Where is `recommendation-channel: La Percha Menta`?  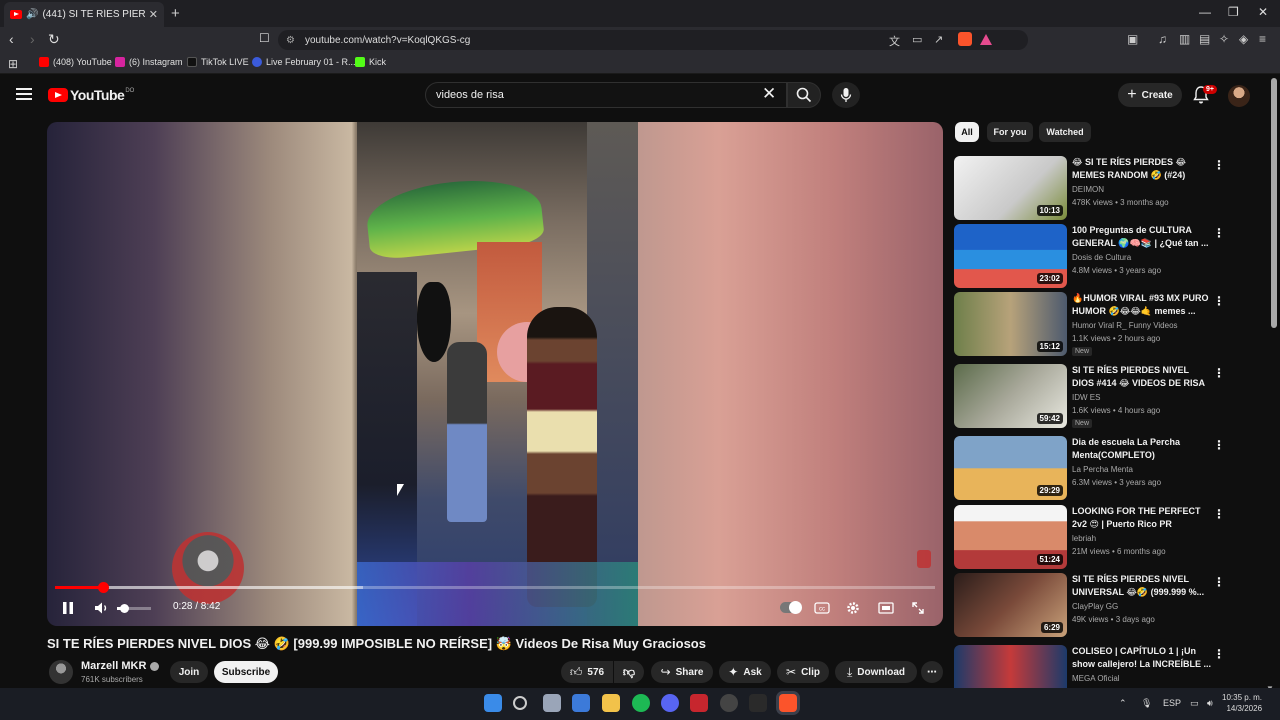 recommendation-channel: La Percha Menta is located at coordinates (1102, 469).